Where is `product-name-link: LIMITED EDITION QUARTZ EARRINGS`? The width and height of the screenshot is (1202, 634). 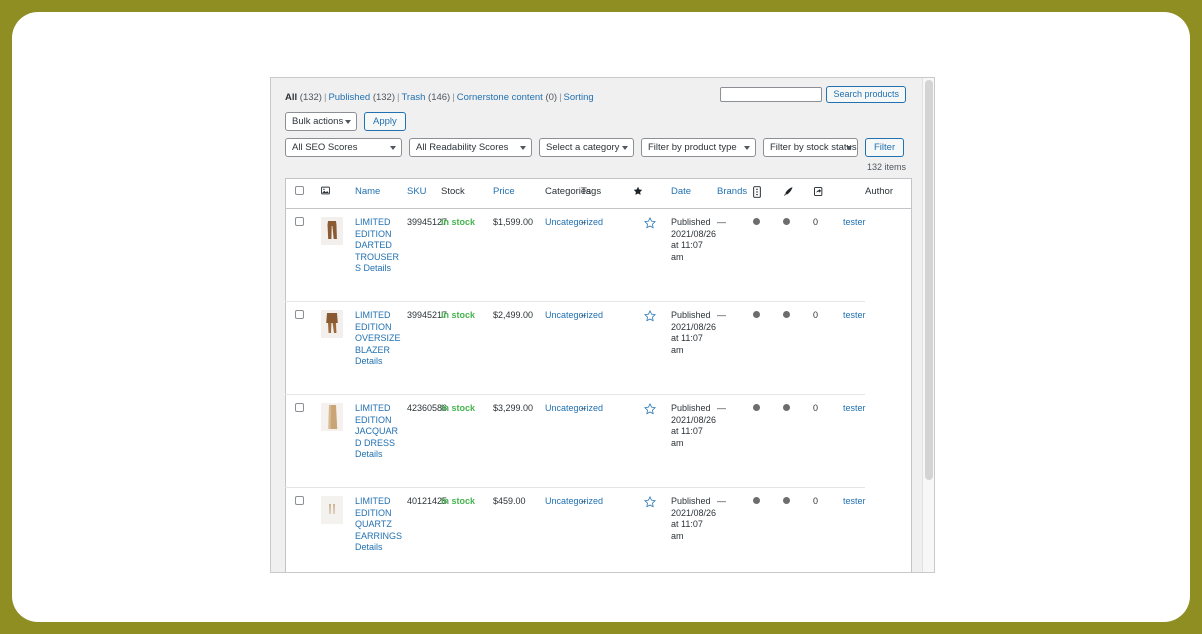 product-name-link: LIMITED EDITION QUARTZ EARRINGS is located at coordinates (378, 518).